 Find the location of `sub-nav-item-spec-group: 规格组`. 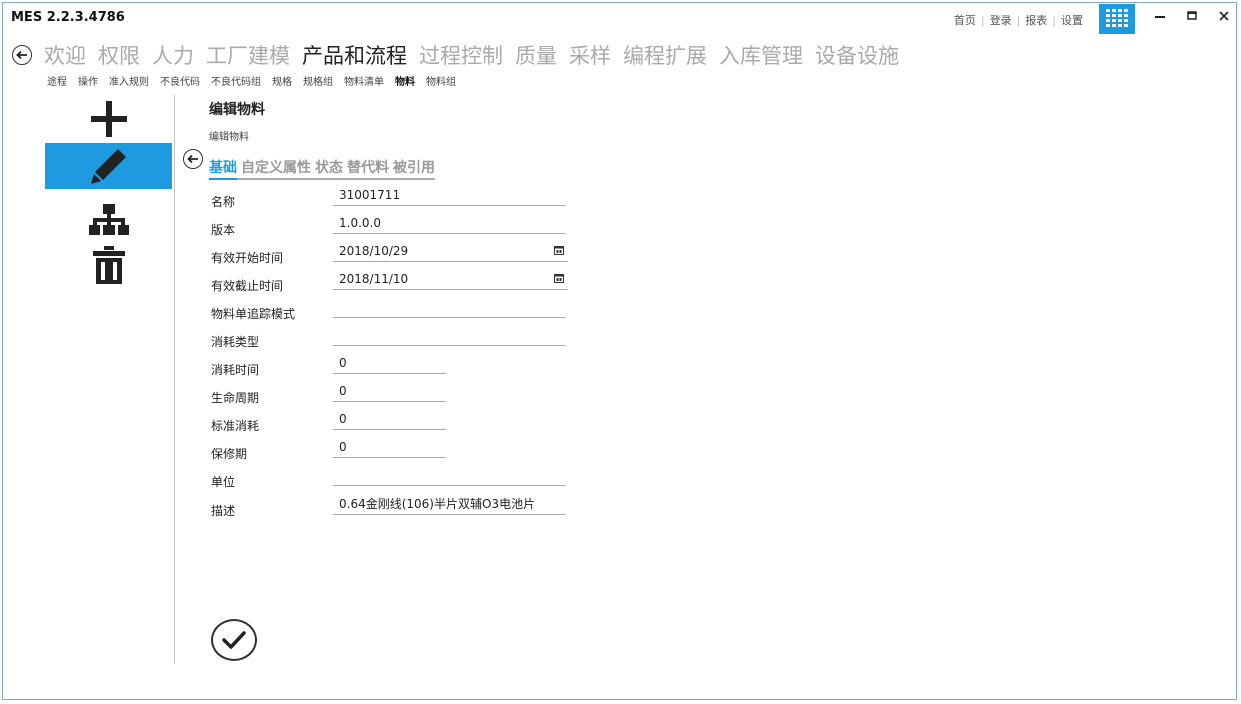

sub-nav-item-spec-group: 规格组 is located at coordinates (318, 80).